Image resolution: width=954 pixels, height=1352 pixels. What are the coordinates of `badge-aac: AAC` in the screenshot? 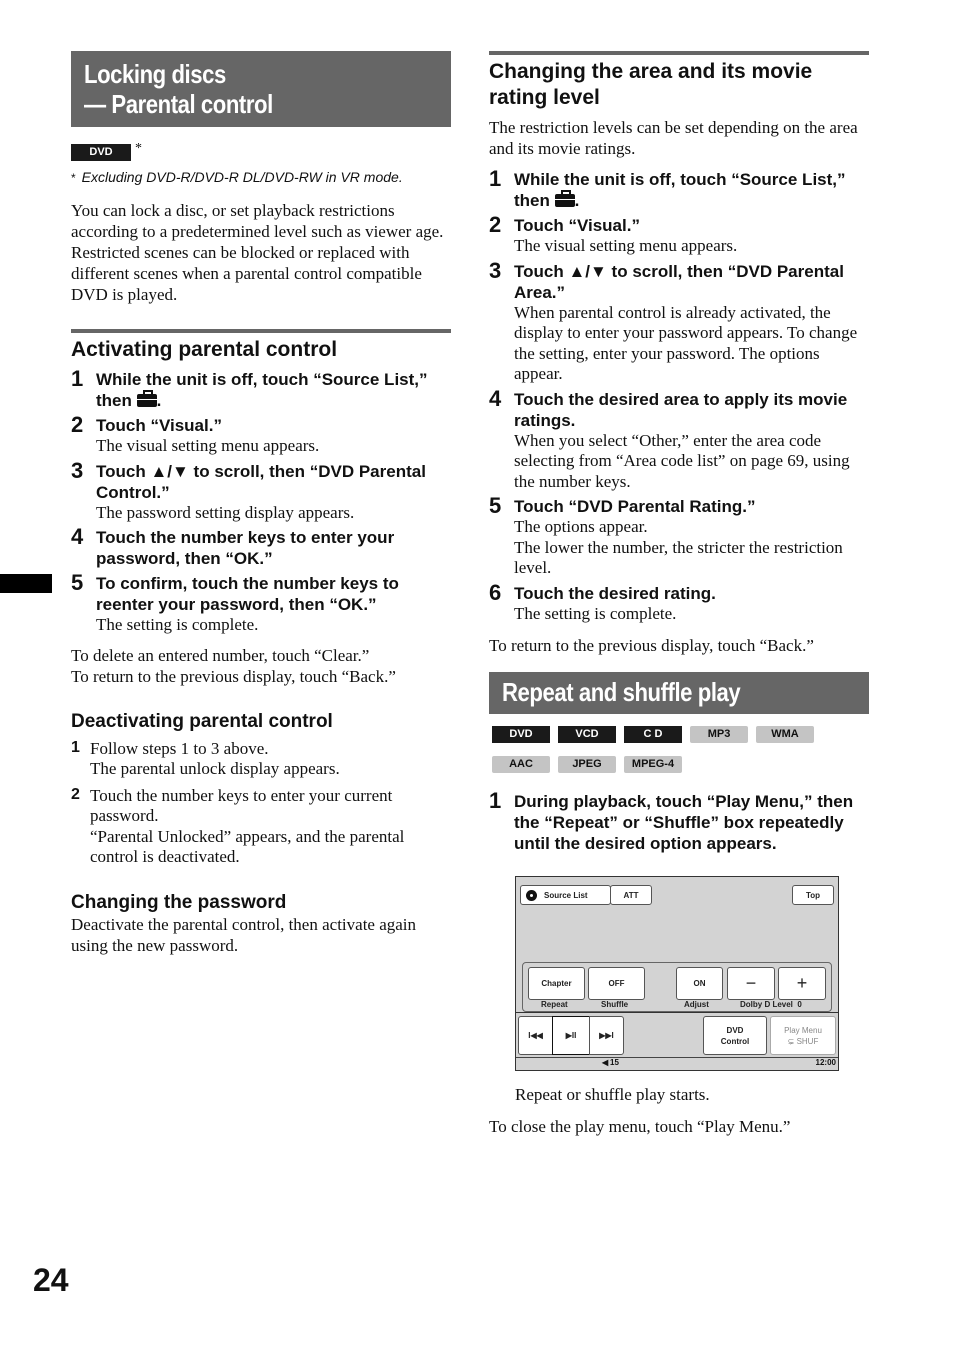 It's located at (521, 764).